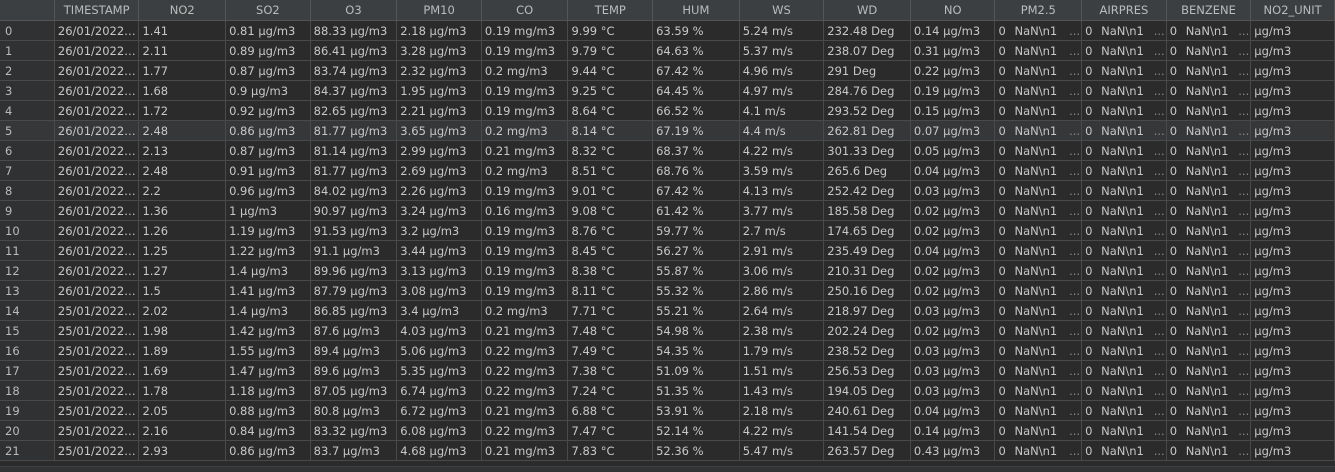 The image size is (1335, 472). Describe the element at coordinates (182, 450) in the screenshot. I see `table-cell: 2.93` at that location.